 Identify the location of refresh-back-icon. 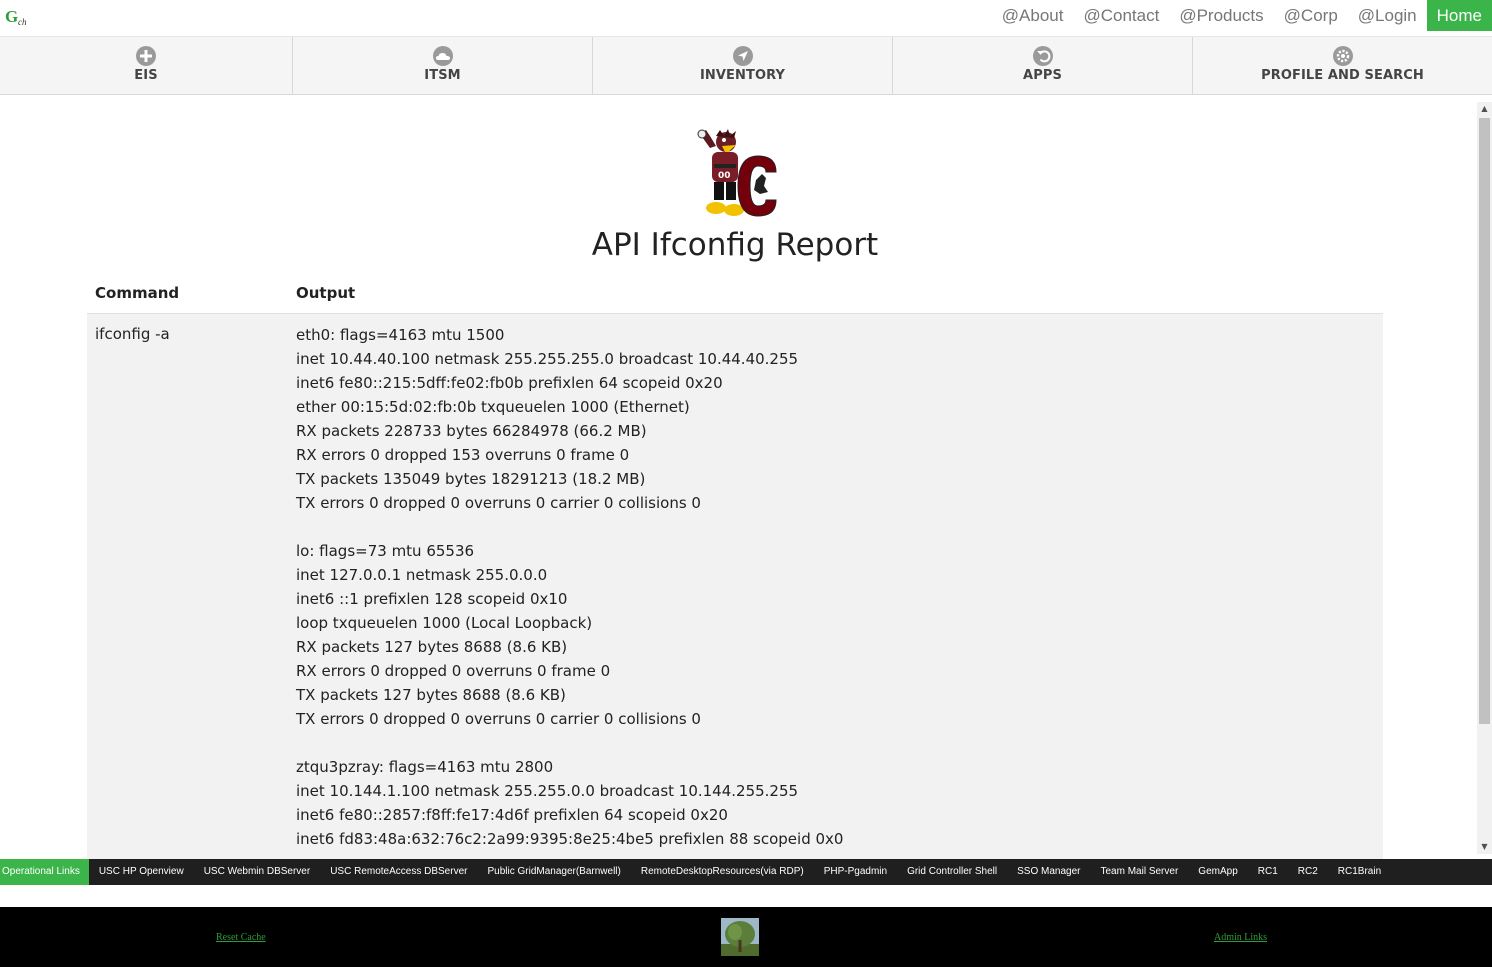
(1042, 56).